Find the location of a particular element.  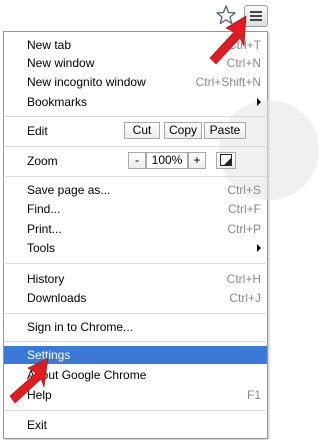

paste-button: Paste is located at coordinates (225, 130).